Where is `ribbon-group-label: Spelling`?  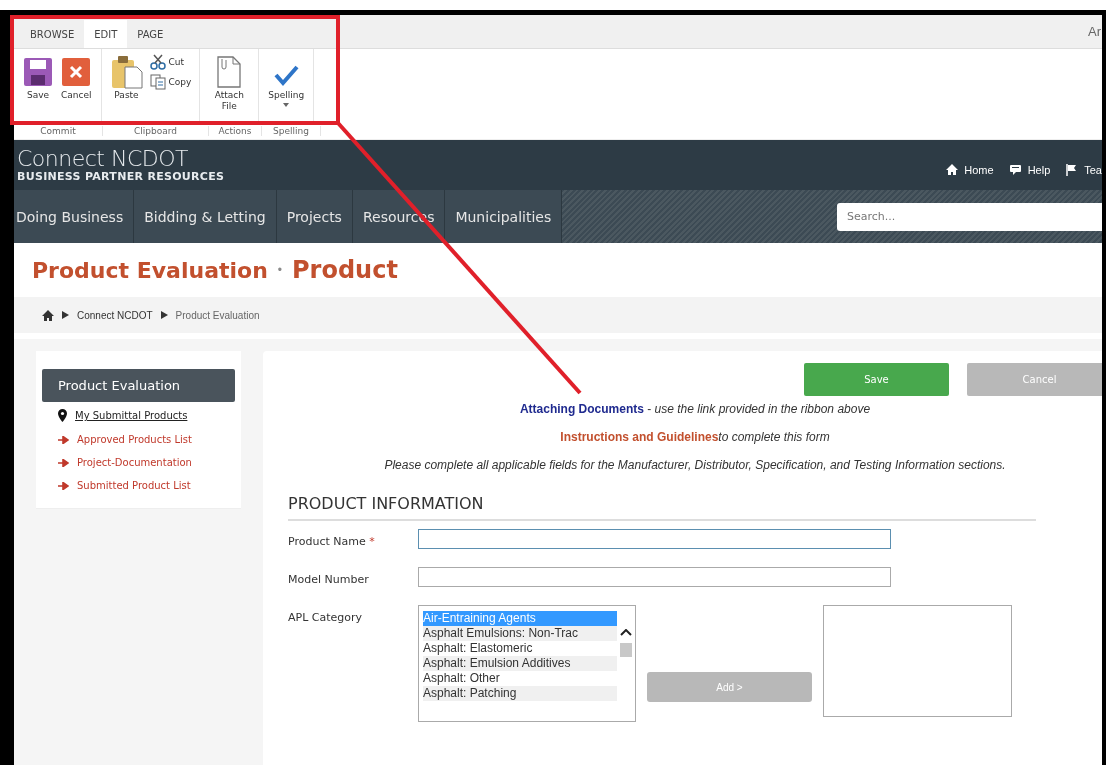 ribbon-group-label: Spelling is located at coordinates (291, 130).